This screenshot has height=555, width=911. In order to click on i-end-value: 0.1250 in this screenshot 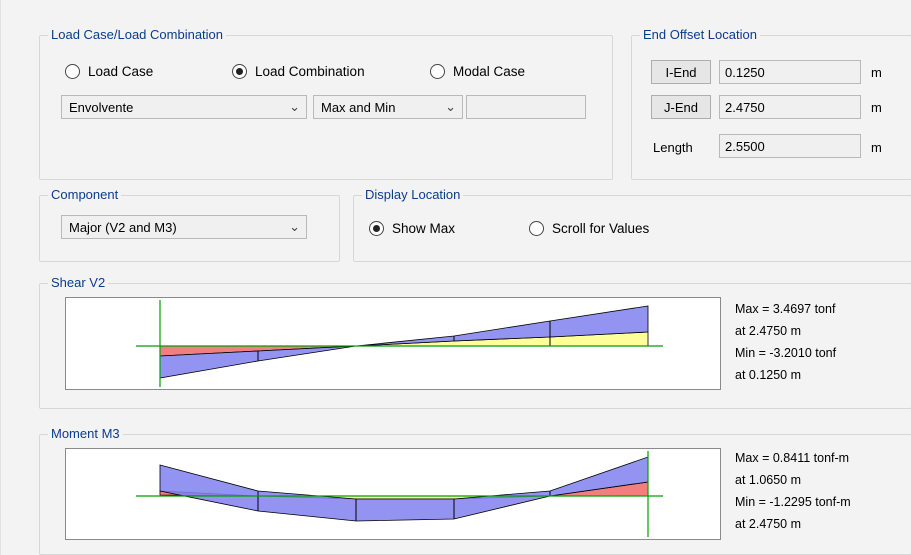, I will do `click(790, 72)`.